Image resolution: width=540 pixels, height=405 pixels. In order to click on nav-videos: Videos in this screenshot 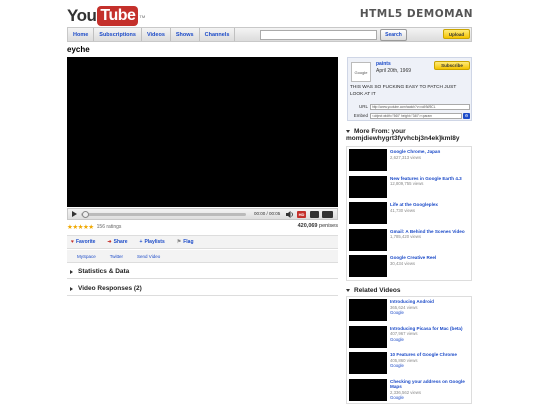, I will do `click(156, 34)`.